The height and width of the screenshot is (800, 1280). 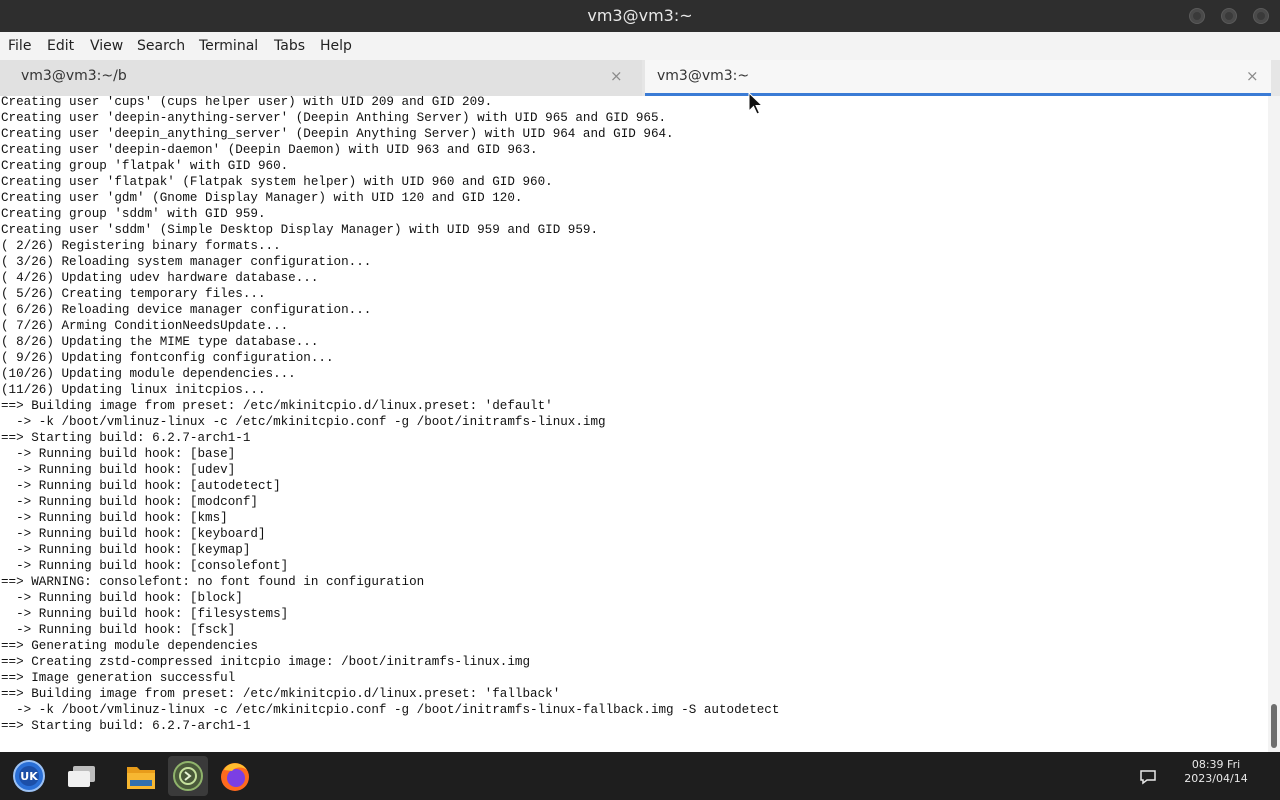 I want to click on window-titlebar: vm3@vm3:~, so click(x=640, y=16).